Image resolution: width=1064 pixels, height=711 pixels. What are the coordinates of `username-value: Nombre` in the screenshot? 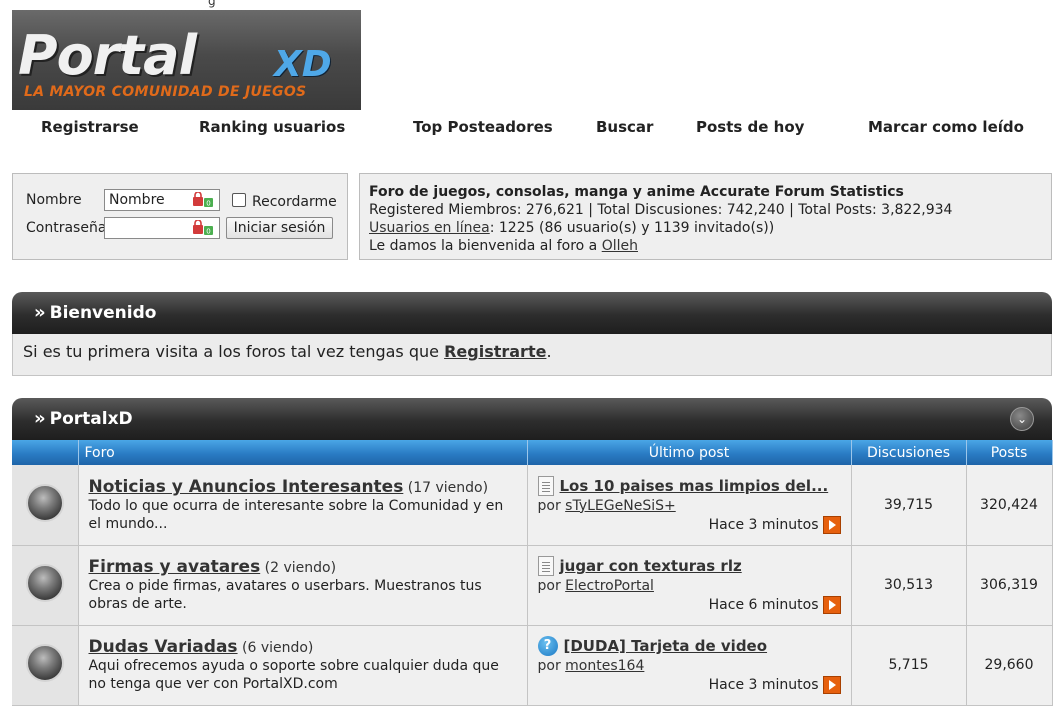 It's located at (137, 200).